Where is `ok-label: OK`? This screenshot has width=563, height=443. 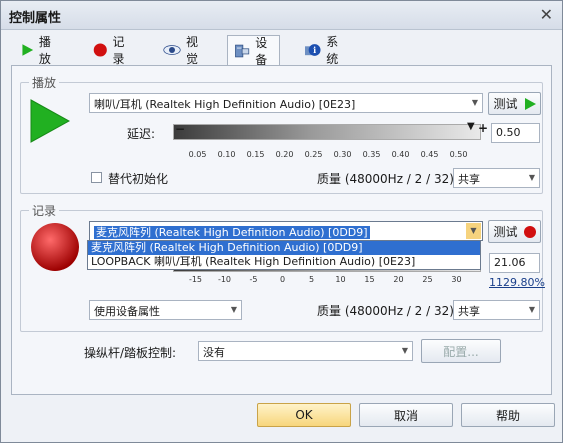
ok-label: OK is located at coordinates (304, 415).